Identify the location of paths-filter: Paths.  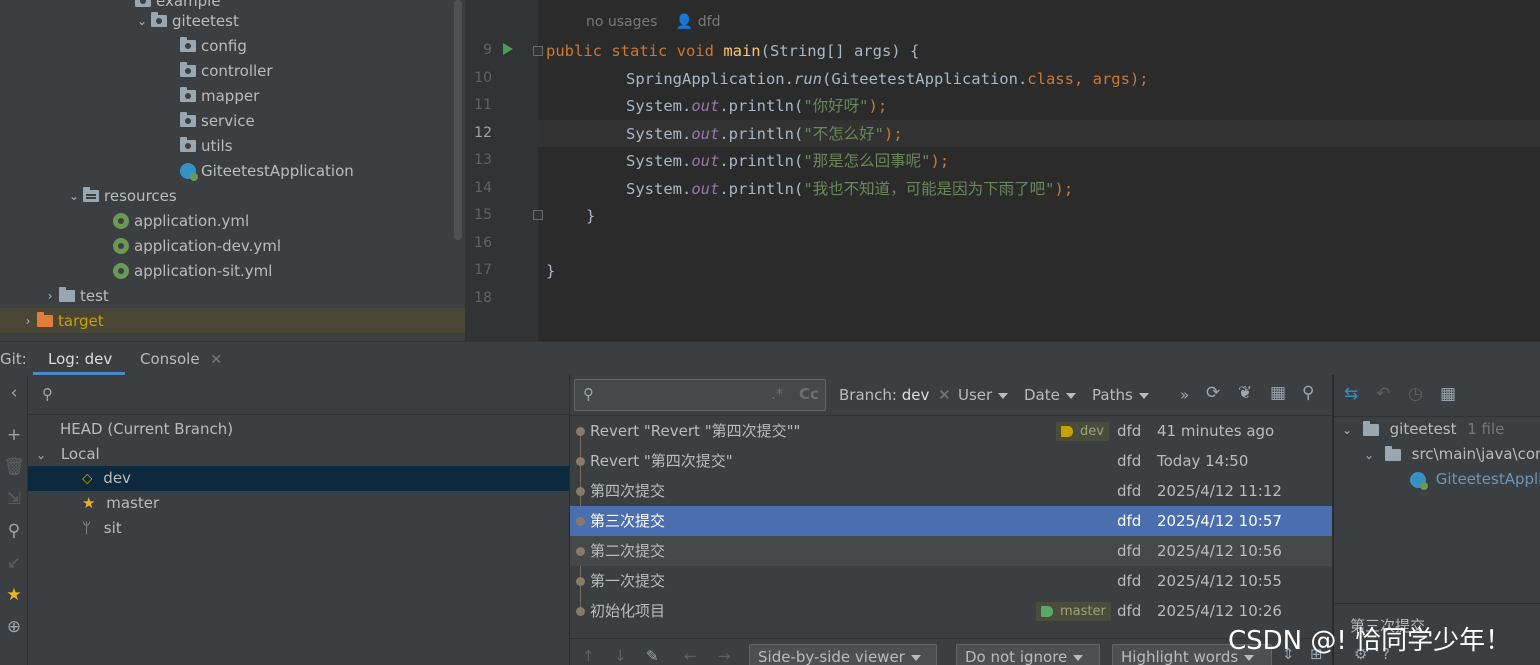
(1120, 395).